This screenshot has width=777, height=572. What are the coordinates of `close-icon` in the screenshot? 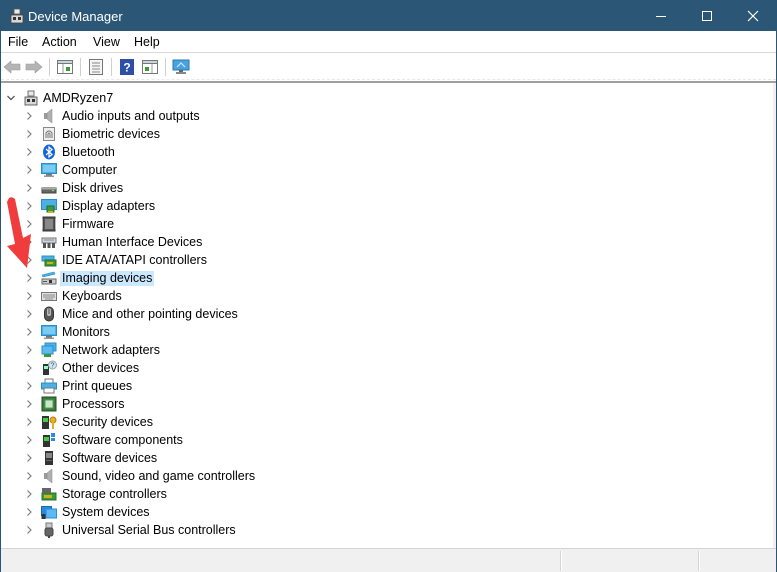 It's located at (753, 16).